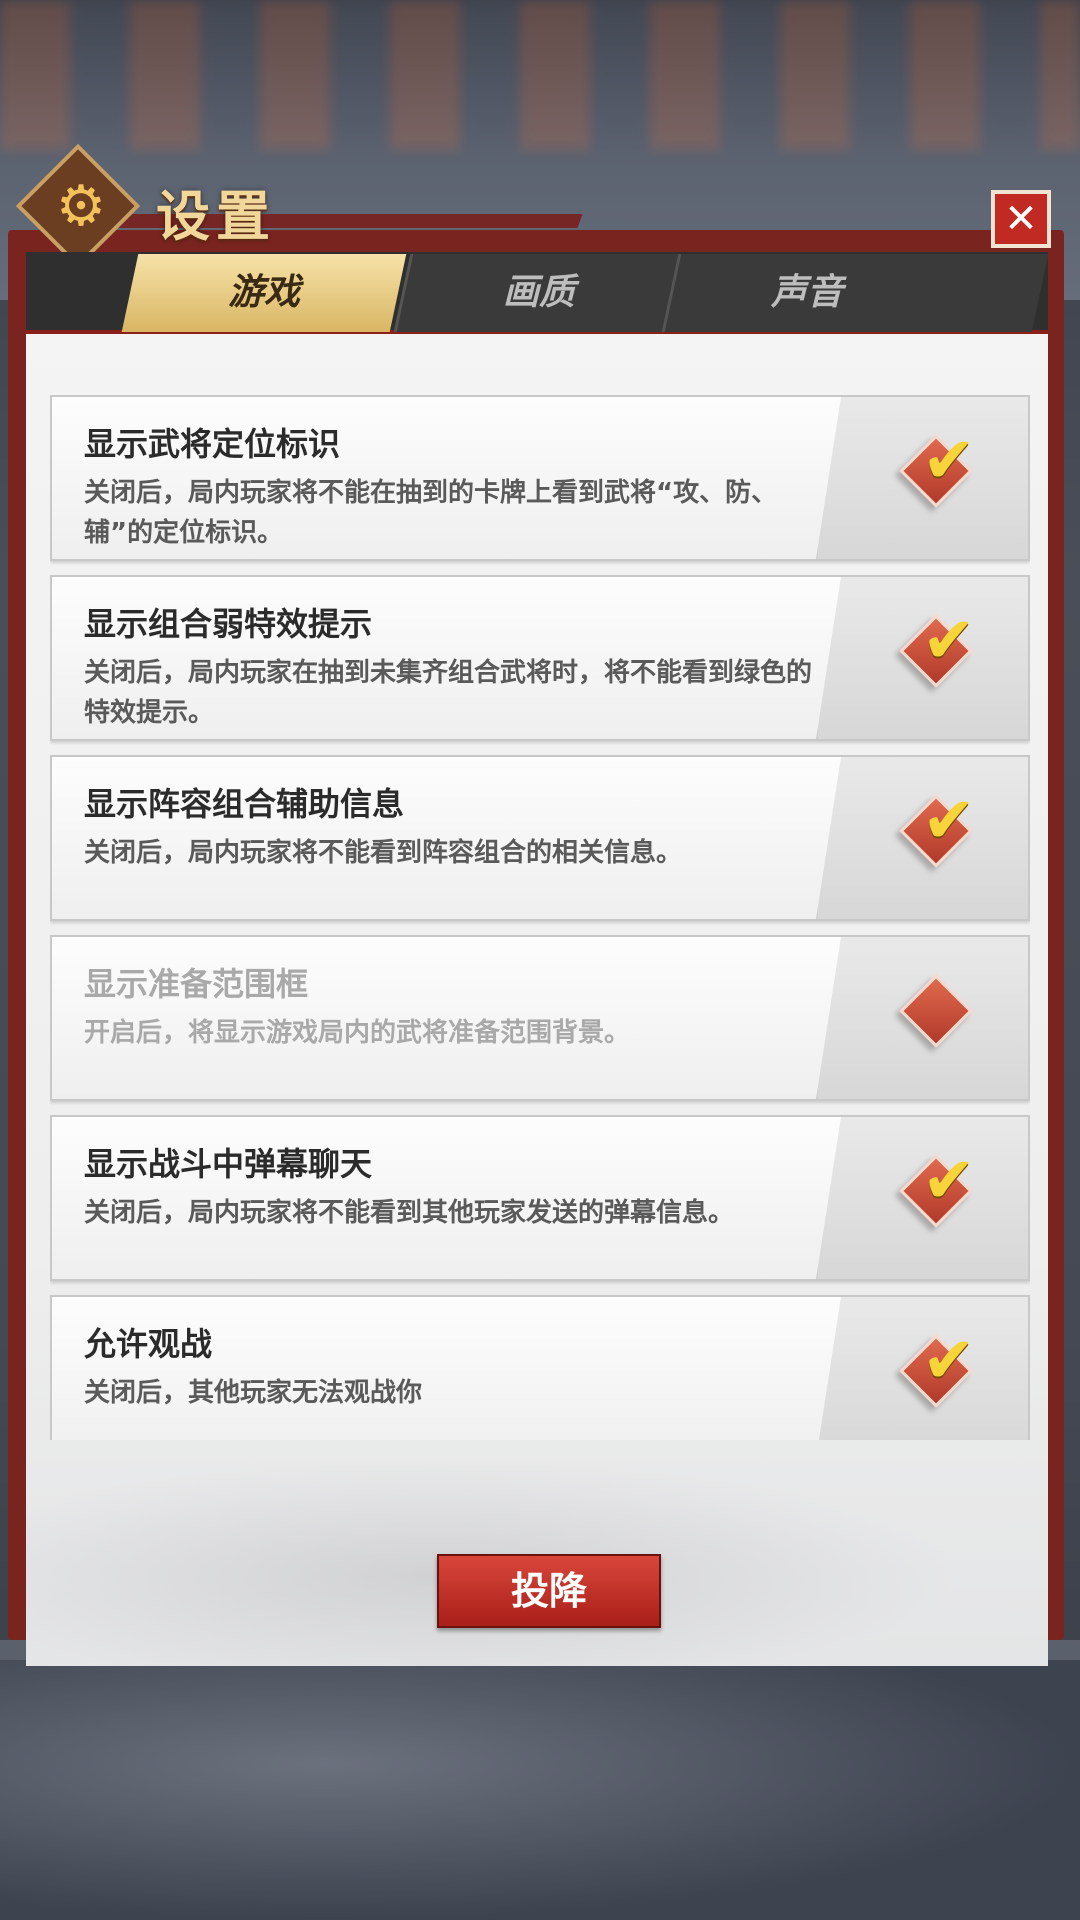 The height and width of the screenshot is (1920, 1080). Describe the element at coordinates (537, 1553) in the screenshot. I see `panel-ink-painting` at that location.